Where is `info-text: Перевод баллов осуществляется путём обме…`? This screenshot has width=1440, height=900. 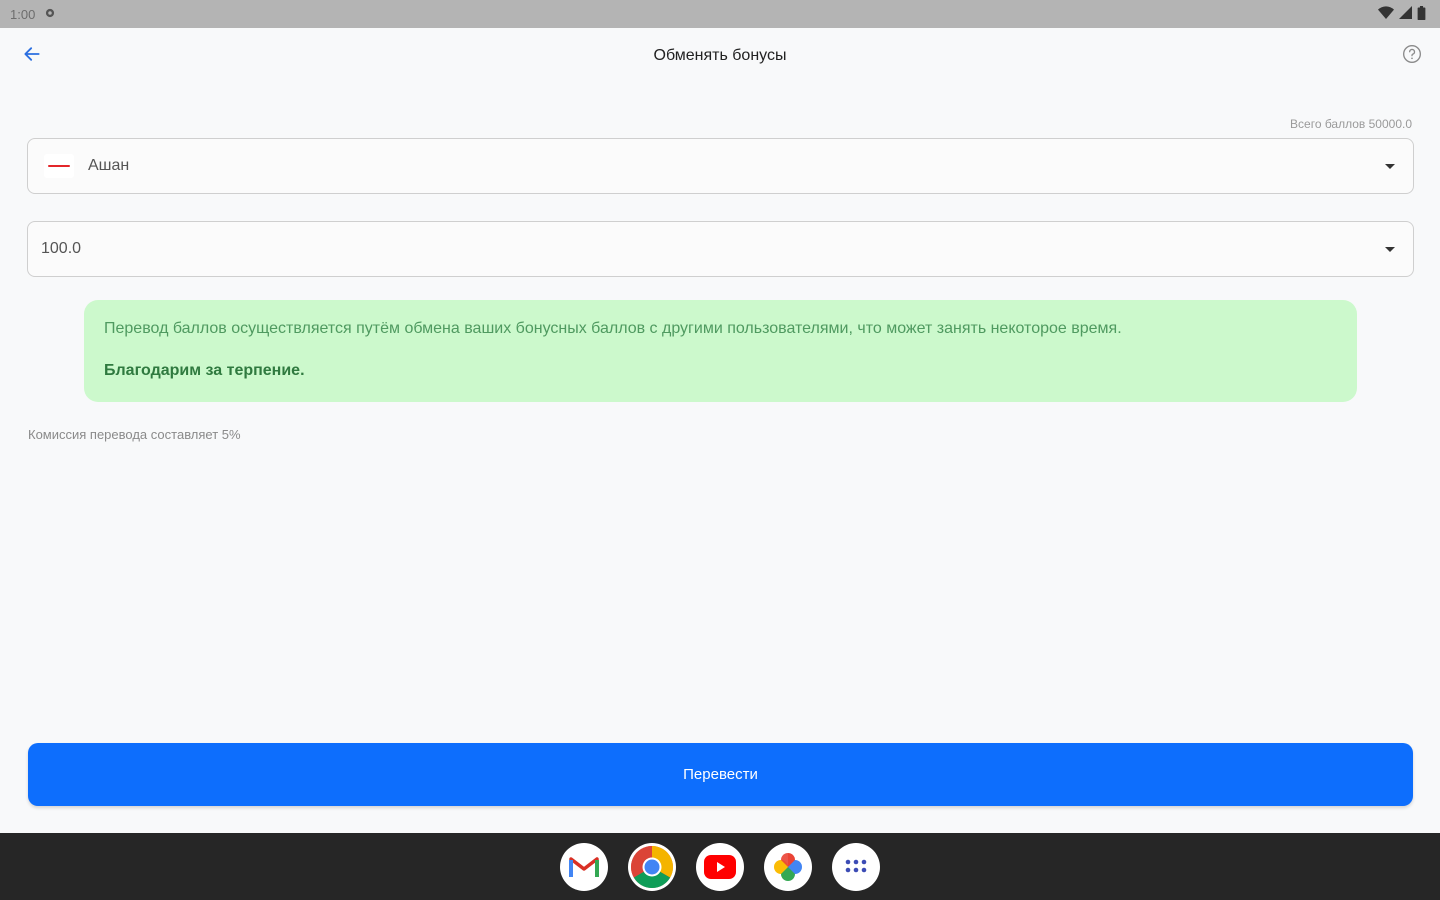
info-text: Перевод баллов осуществляется путём обме… is located at coordinates (613, 328).